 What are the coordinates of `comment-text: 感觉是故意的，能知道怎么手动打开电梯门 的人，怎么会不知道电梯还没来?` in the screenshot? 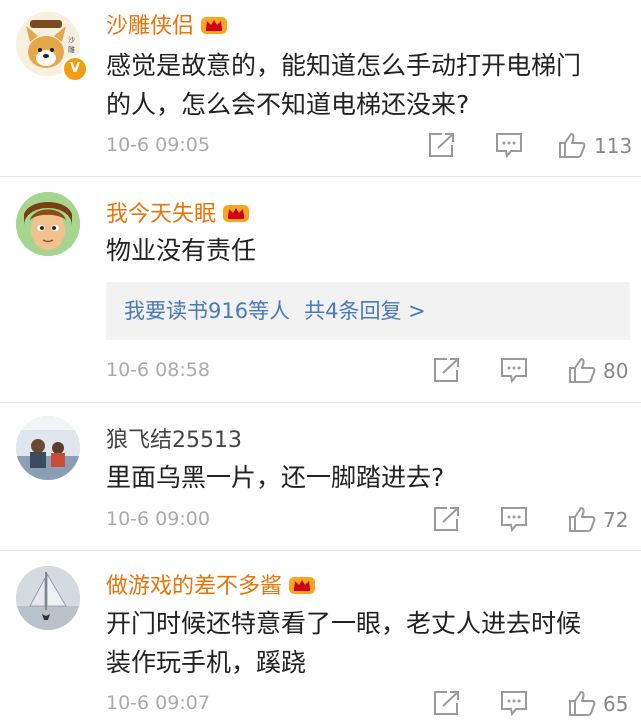 It's located at (366, 85).